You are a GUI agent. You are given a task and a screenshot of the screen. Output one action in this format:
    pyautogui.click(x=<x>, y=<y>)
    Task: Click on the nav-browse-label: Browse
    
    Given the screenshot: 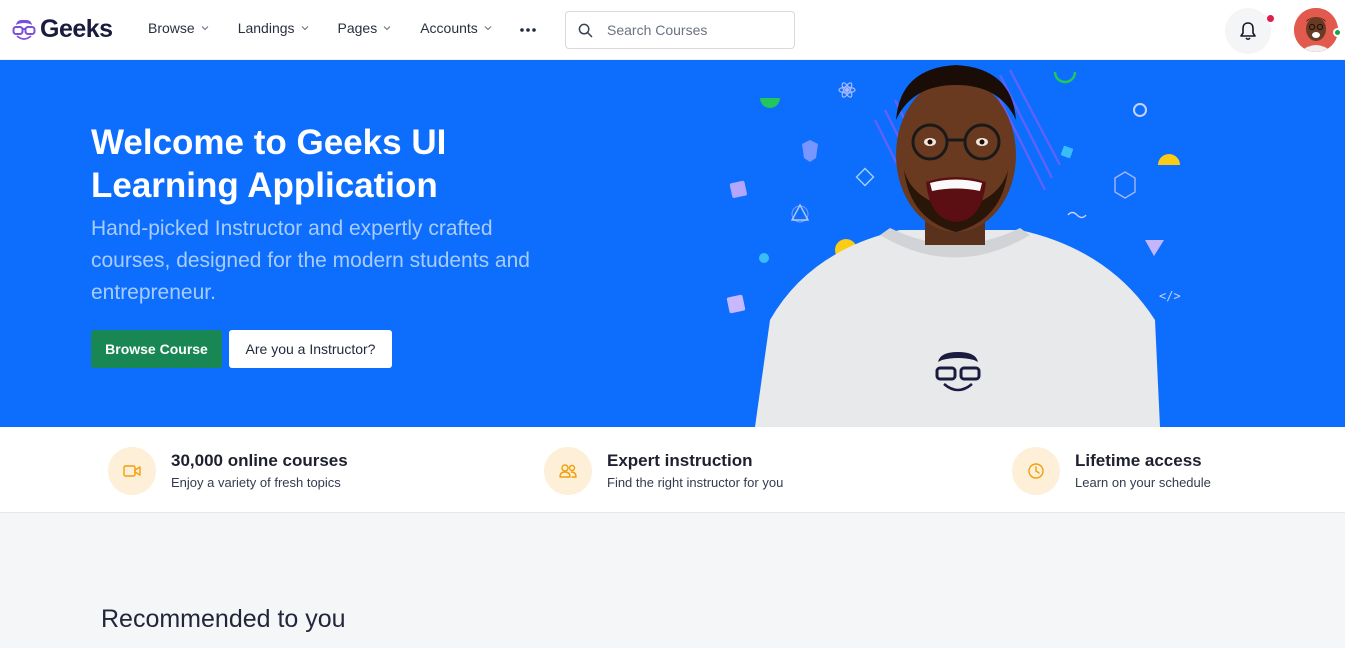 What is the action you would take?
    pyautogui.click(x=171, y=28)
    